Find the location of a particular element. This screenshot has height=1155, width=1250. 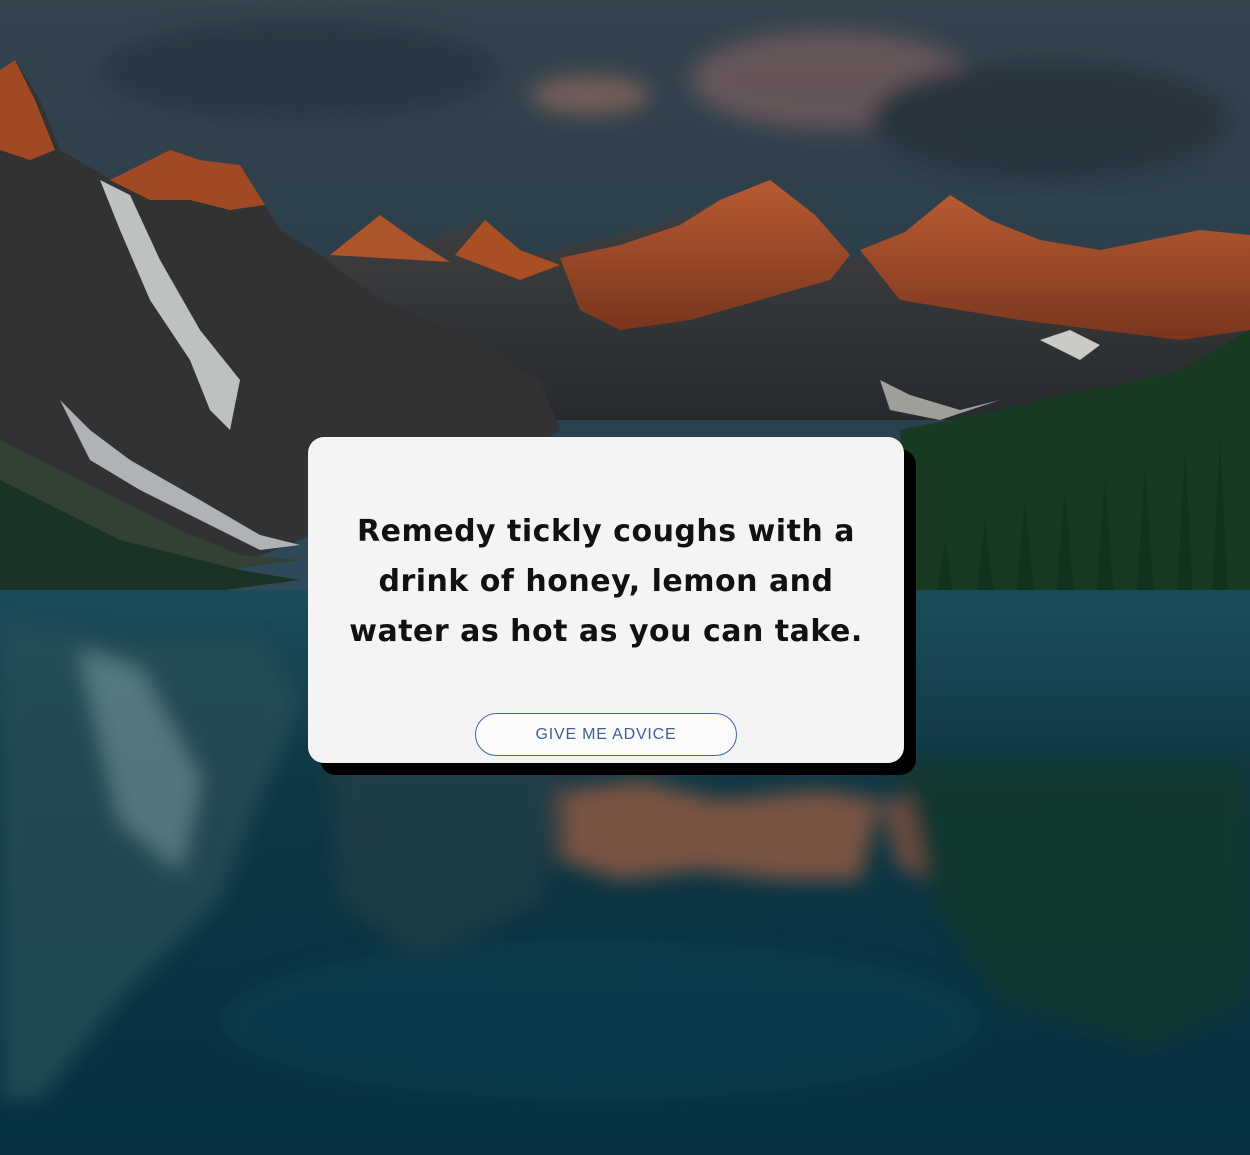

give-advice-button: GIVE ME ADVICE is located at coordinates (606, 734).